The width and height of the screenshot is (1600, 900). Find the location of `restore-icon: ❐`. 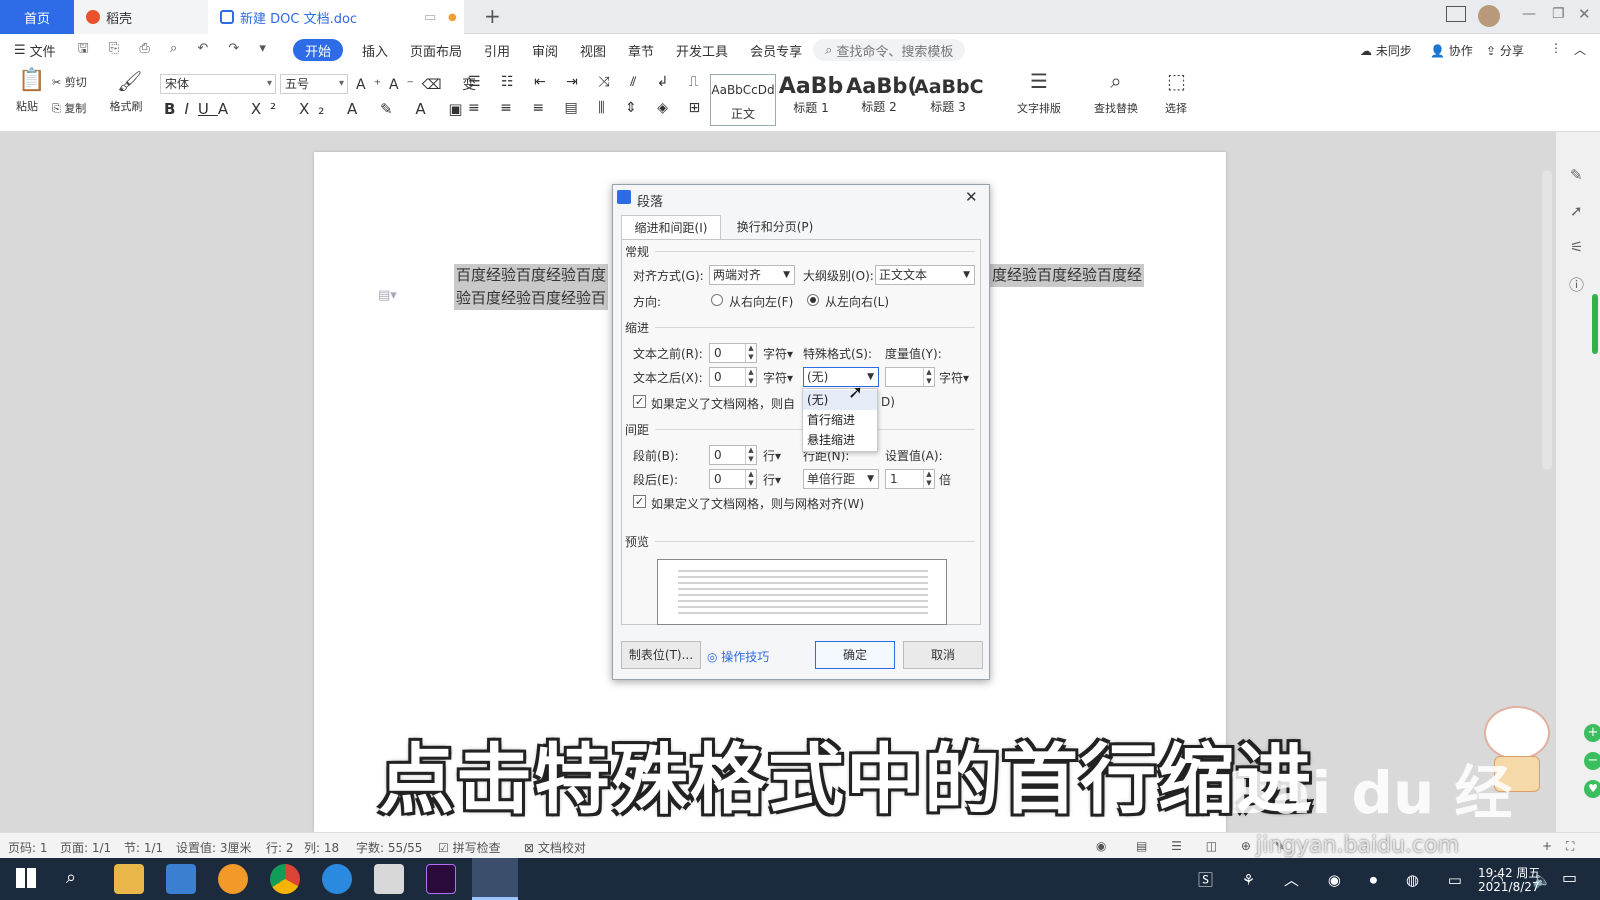

restore-icon: ❐ is located at coordinates (1558, 14).